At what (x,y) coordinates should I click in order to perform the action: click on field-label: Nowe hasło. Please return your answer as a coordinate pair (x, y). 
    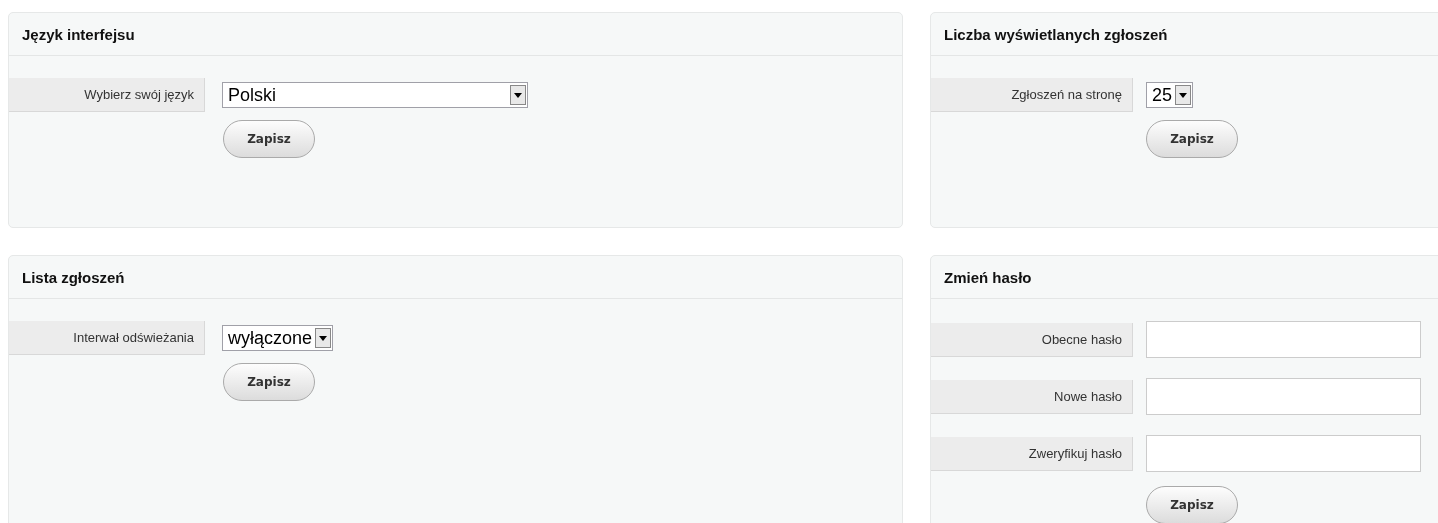
    Looking at the image, I should click on (1032, 396).